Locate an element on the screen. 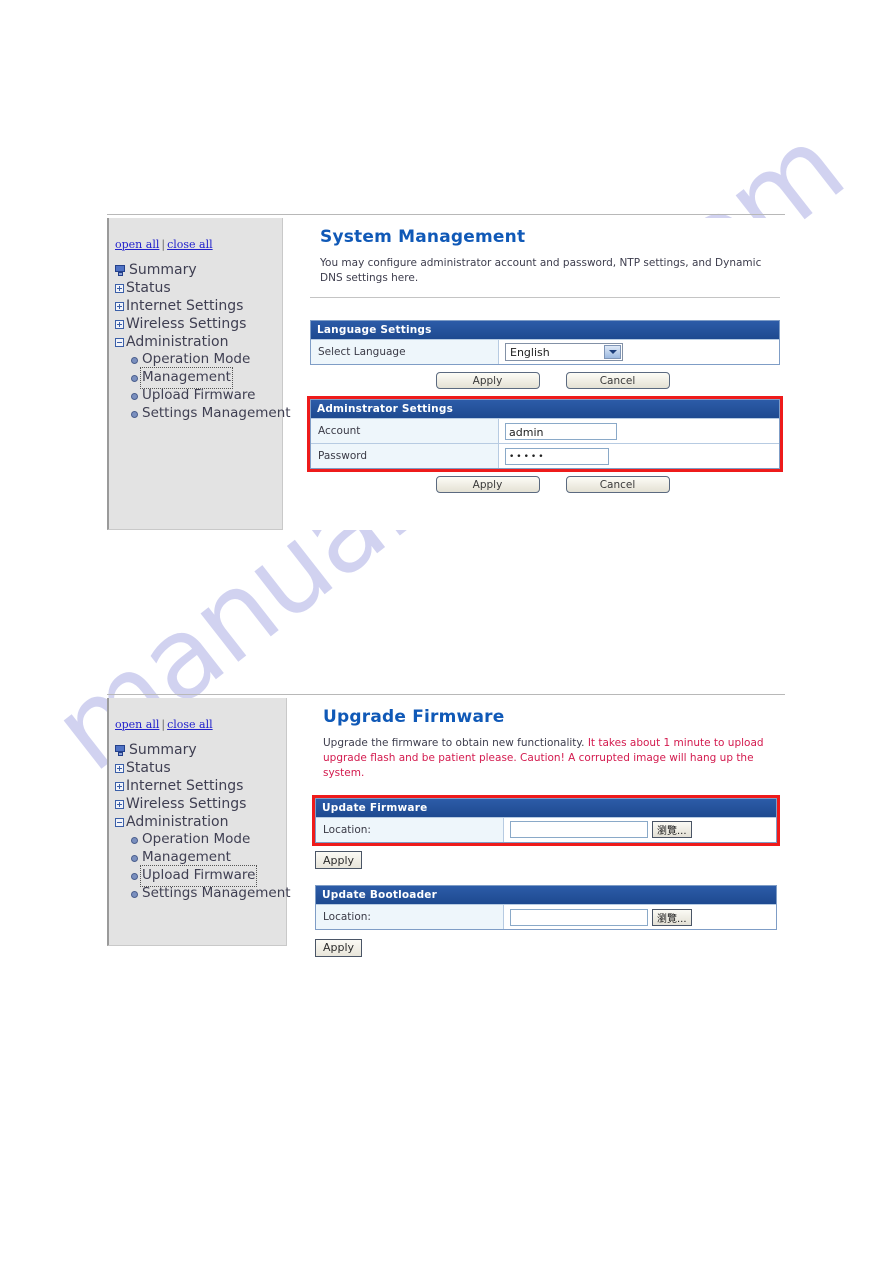 This screenshot has height=1263, width=893. password-row: Password ••••• is located at coordinates (545, 456).